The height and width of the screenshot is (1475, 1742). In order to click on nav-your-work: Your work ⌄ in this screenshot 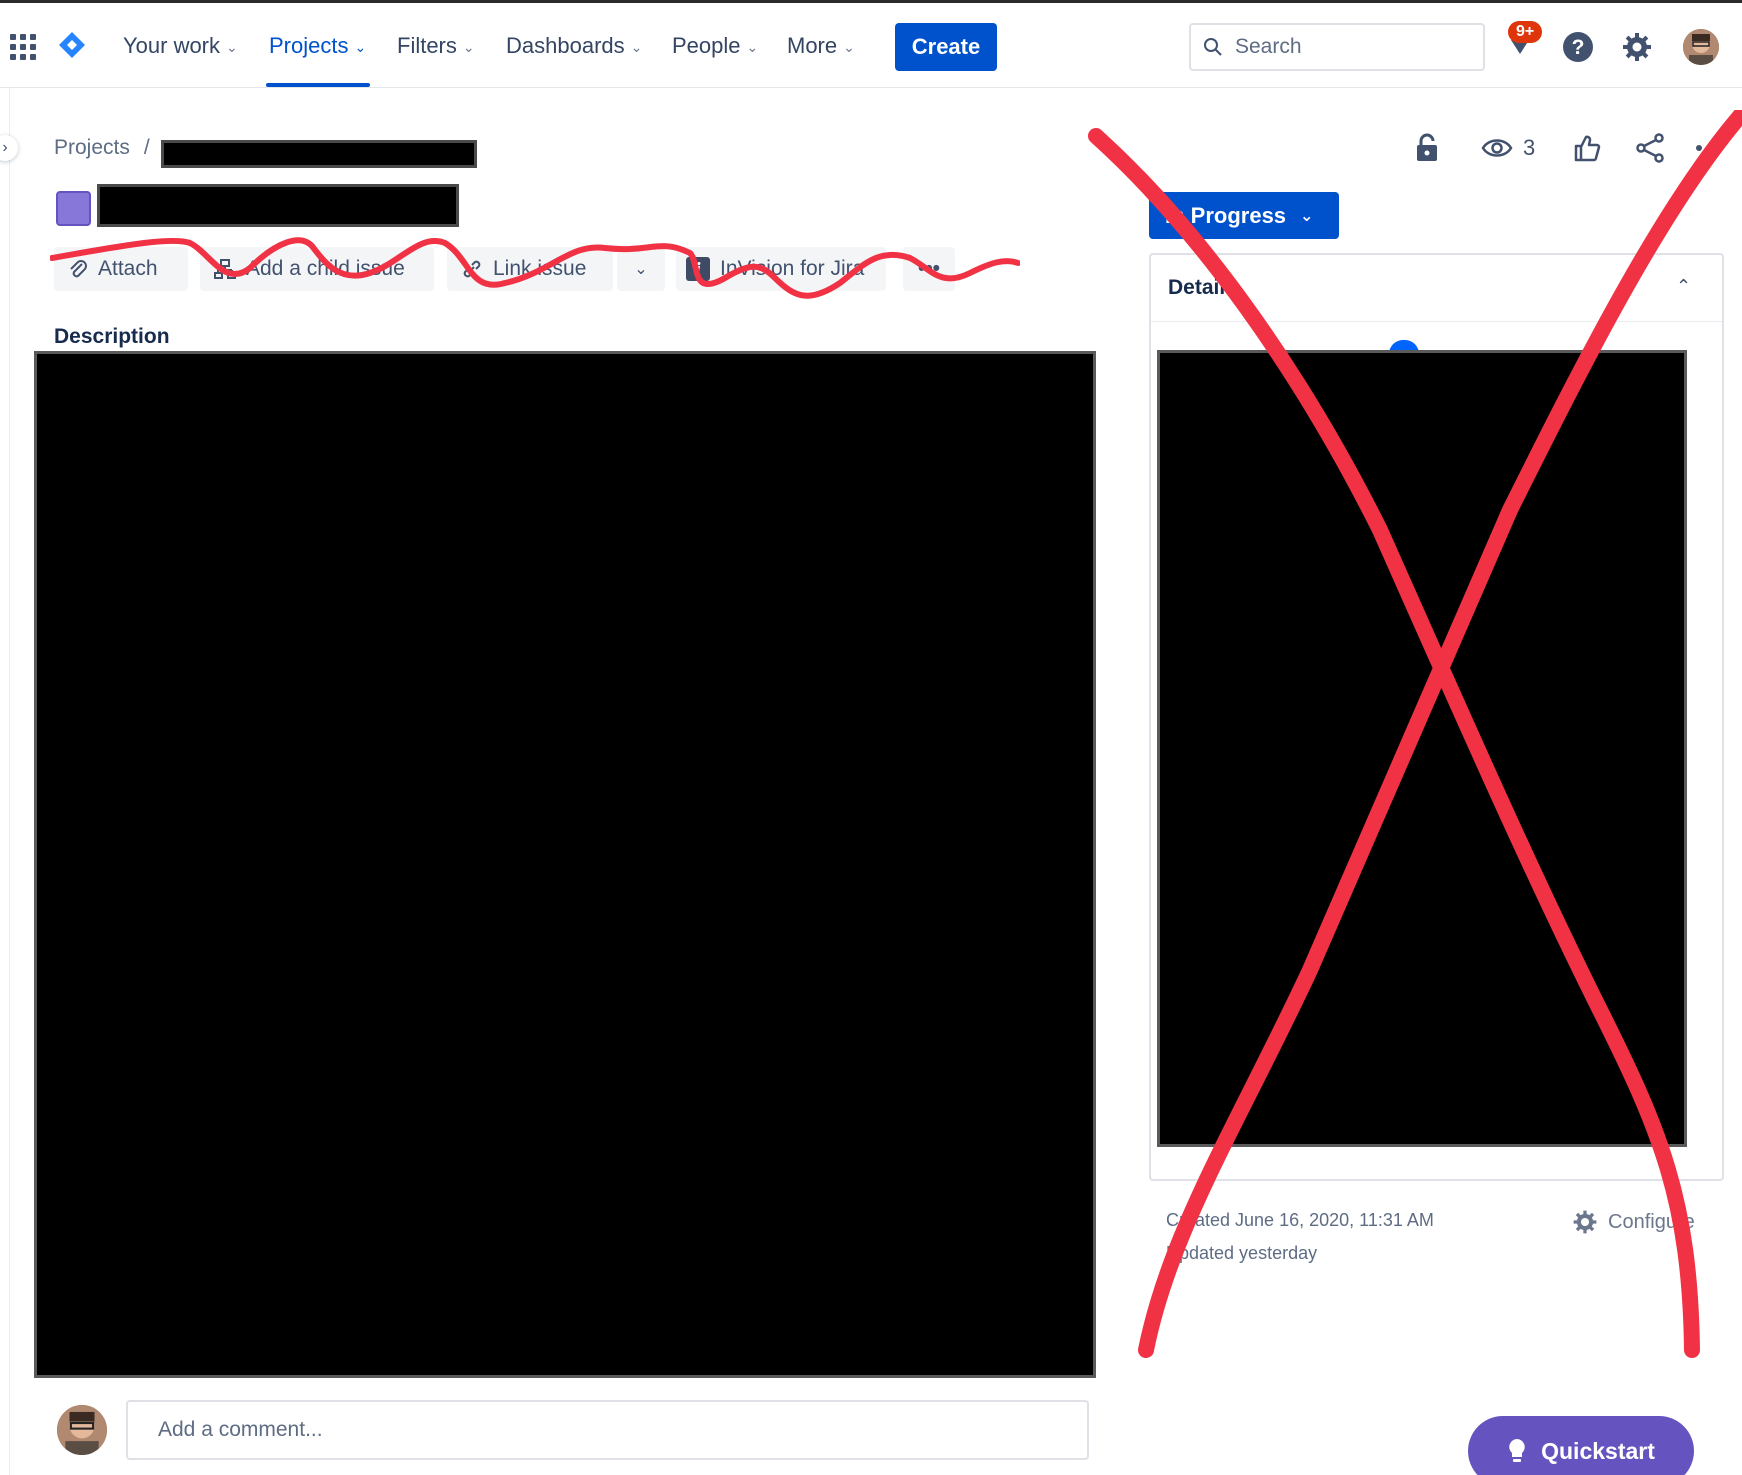, I will do `click(180, 46)`.